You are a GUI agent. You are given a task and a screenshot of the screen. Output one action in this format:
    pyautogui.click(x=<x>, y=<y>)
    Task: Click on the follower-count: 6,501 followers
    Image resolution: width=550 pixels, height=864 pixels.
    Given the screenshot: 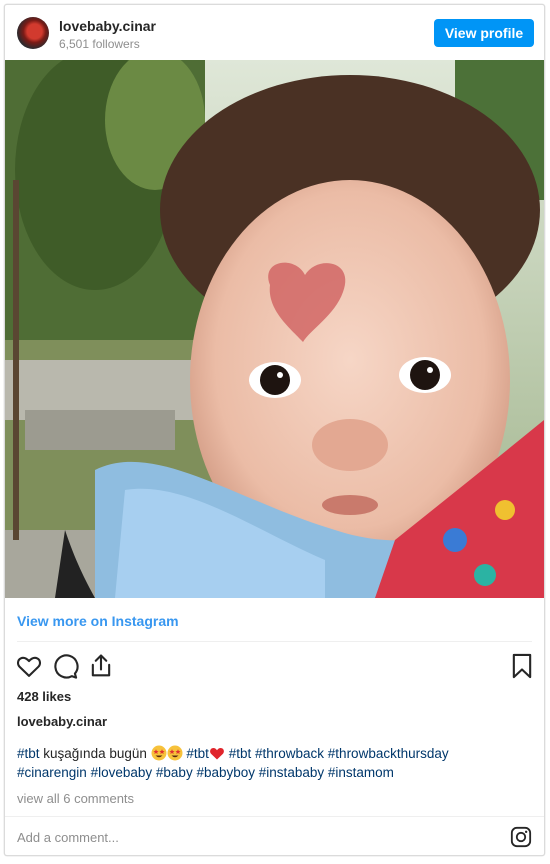 What is the action you would take?
    pyautogui.click(x=99, y=44)
    